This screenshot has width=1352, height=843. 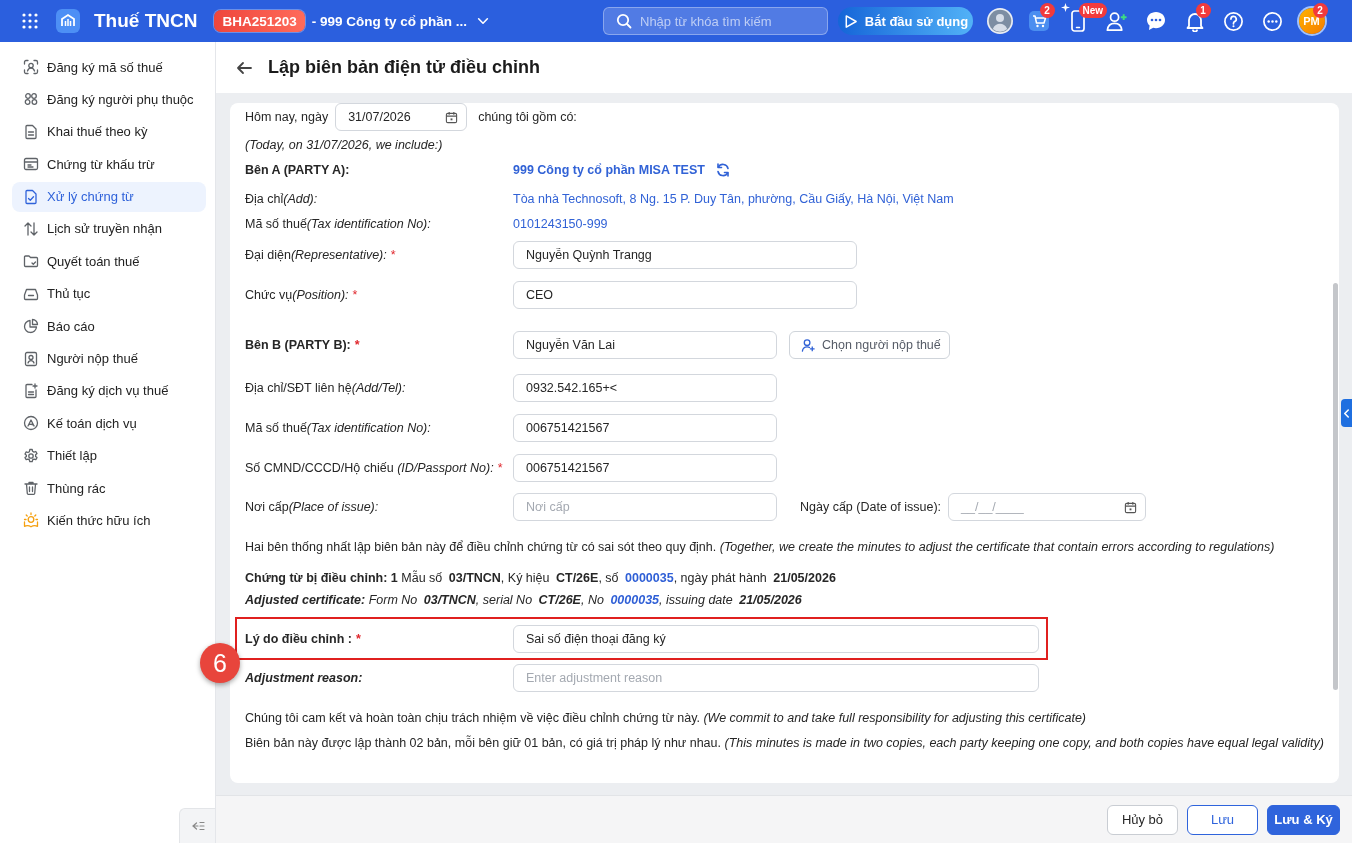 What do you see at coordinates (1065, 7) in the screenshot?
I see `sparkle-icon` at bounding box center [1065, 7].